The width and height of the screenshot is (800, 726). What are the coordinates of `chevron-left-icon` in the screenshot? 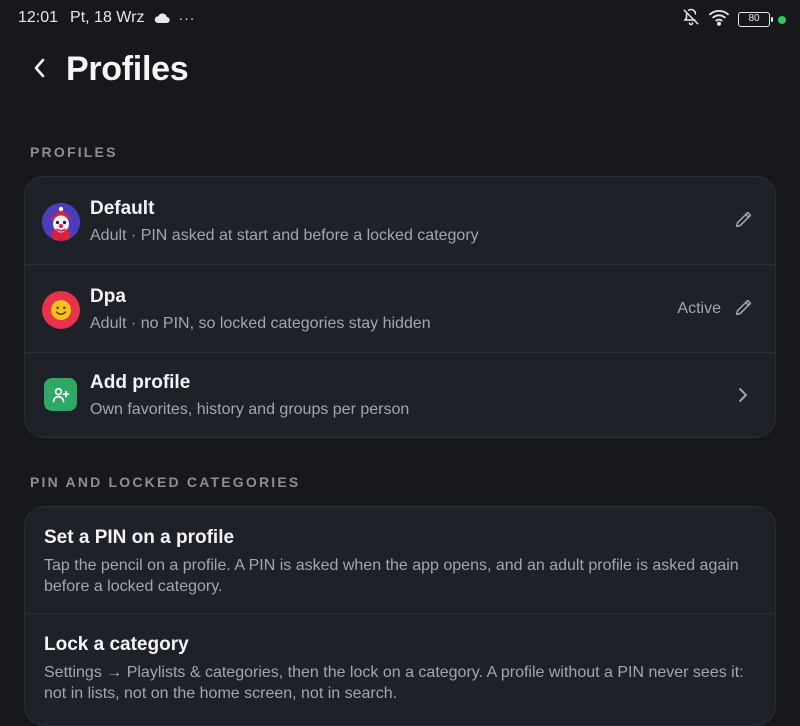 It's located at (40, 70).